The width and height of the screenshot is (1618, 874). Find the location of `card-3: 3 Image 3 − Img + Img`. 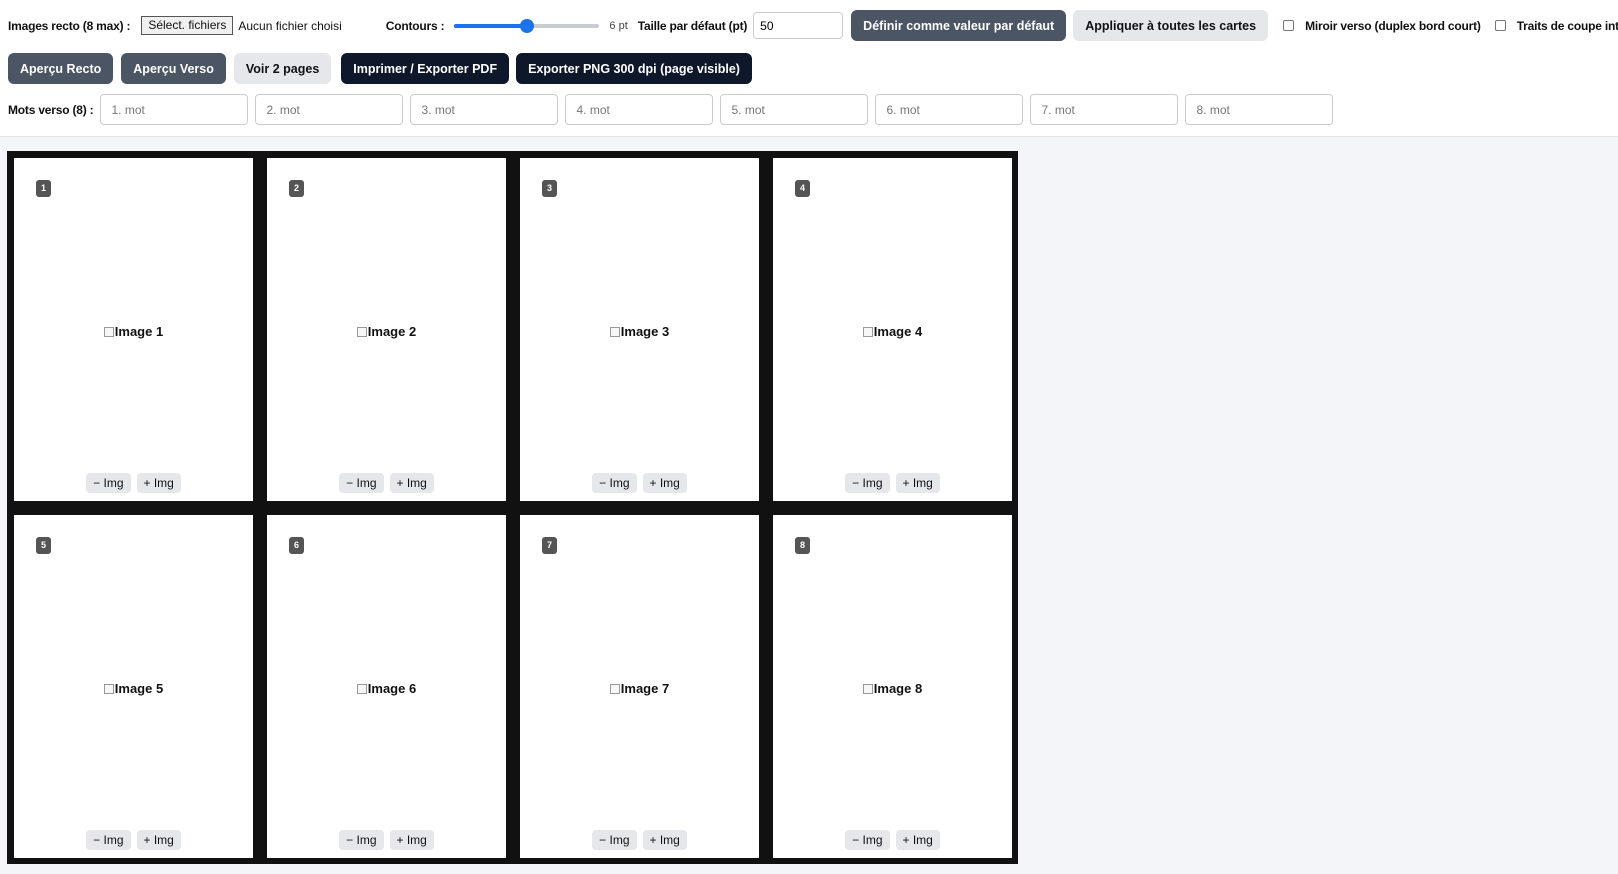

card-3: 3 Image 3 − Img + Img is located at coordinates (639, 329).